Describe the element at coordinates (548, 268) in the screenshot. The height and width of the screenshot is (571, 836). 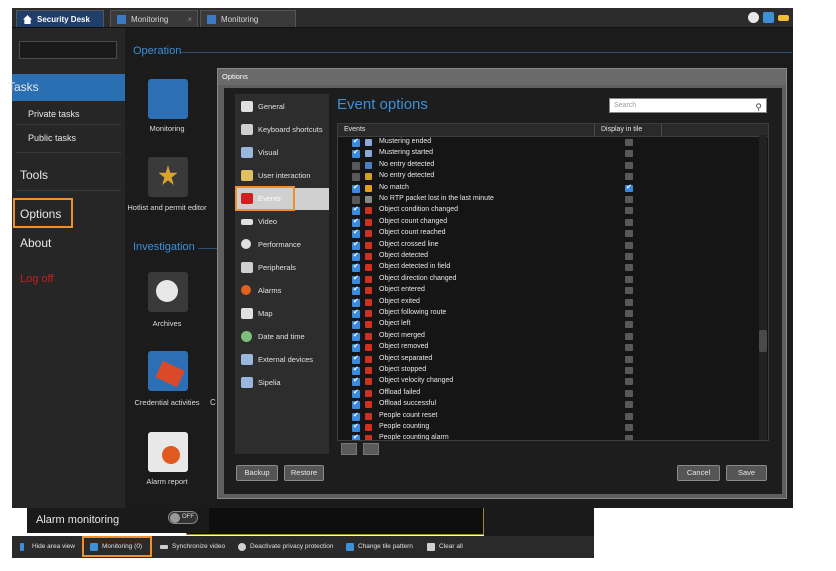
I see `event-row: Object detected in field` at that location.